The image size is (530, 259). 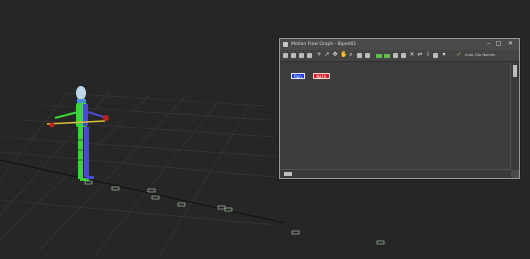 What do you see at coordinates (514, 116) in the screenshot?
I see `vertical-scrollbar` at bounding box center [514, 116].